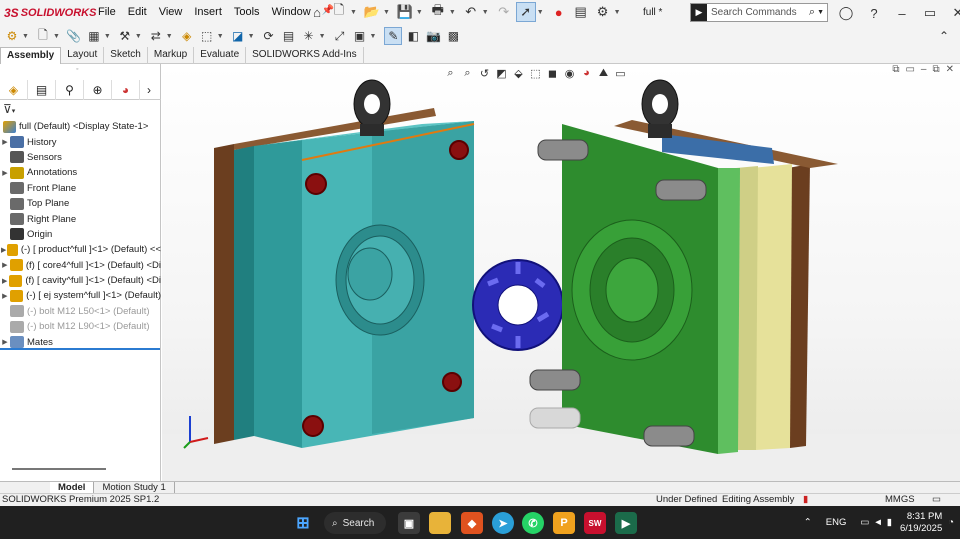  I want to click on rebuild-traffic-light-icon: ●, so click(559, 12).